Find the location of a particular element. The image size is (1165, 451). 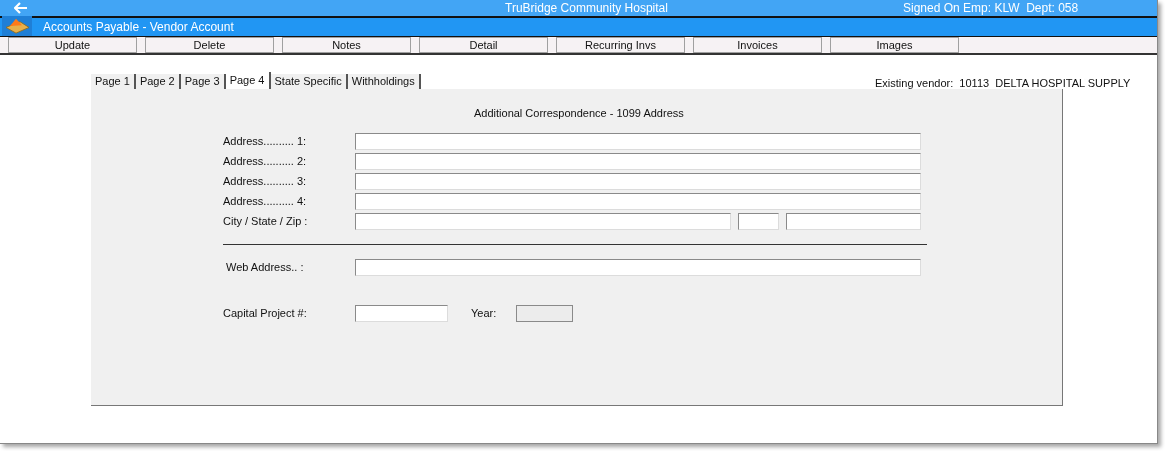

hospital-name: TruBridge Community Hospital is located at coordinates (586, 8).